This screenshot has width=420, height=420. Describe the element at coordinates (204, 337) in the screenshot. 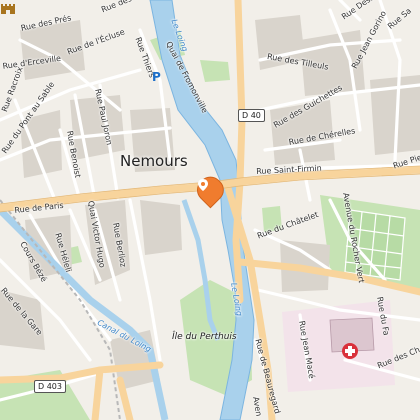

I see `island-label: Île du Perthuis` at that location.